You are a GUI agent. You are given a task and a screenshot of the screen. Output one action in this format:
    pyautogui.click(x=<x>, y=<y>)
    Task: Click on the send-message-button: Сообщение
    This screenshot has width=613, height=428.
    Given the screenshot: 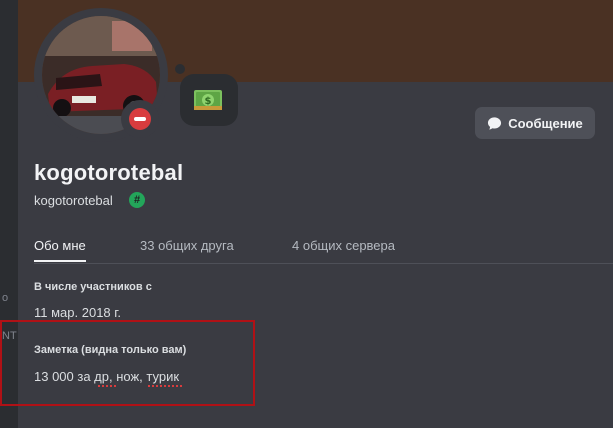 What is the action you would take?
    pyautogui.click(x=535, y=123)
    